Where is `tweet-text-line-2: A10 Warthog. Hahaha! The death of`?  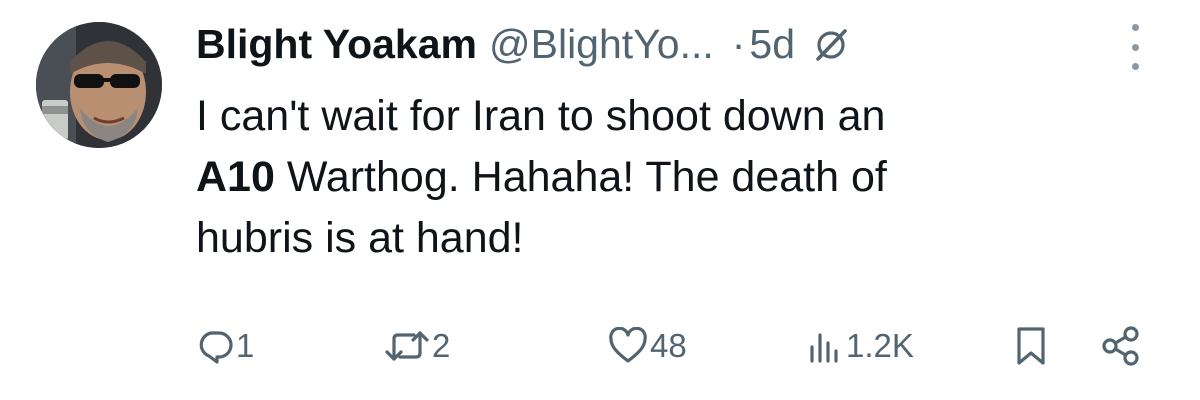
tweet-text-line-2: A10 Warthog. Hahaha! The death of is located at coordinates (661, 177).